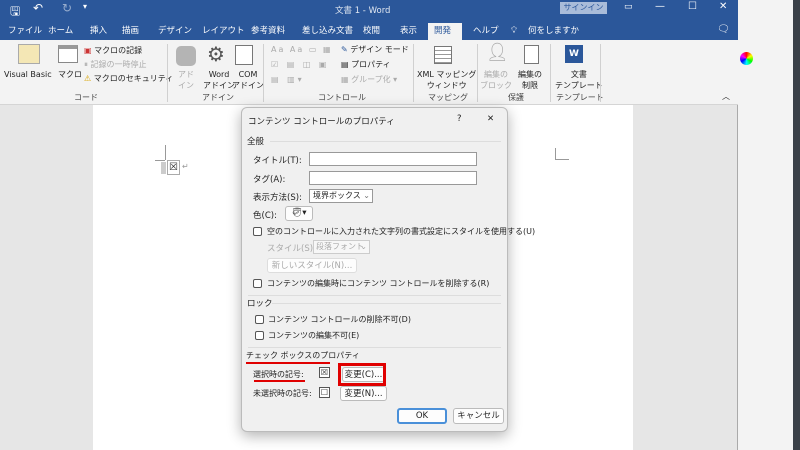 Image resolution: width=800 pixels, height=450 pixels. What do you see at coordinates (60, 31) in the screenshot?
I see `tab-home: ホーム` at bounding box center [60, 31].